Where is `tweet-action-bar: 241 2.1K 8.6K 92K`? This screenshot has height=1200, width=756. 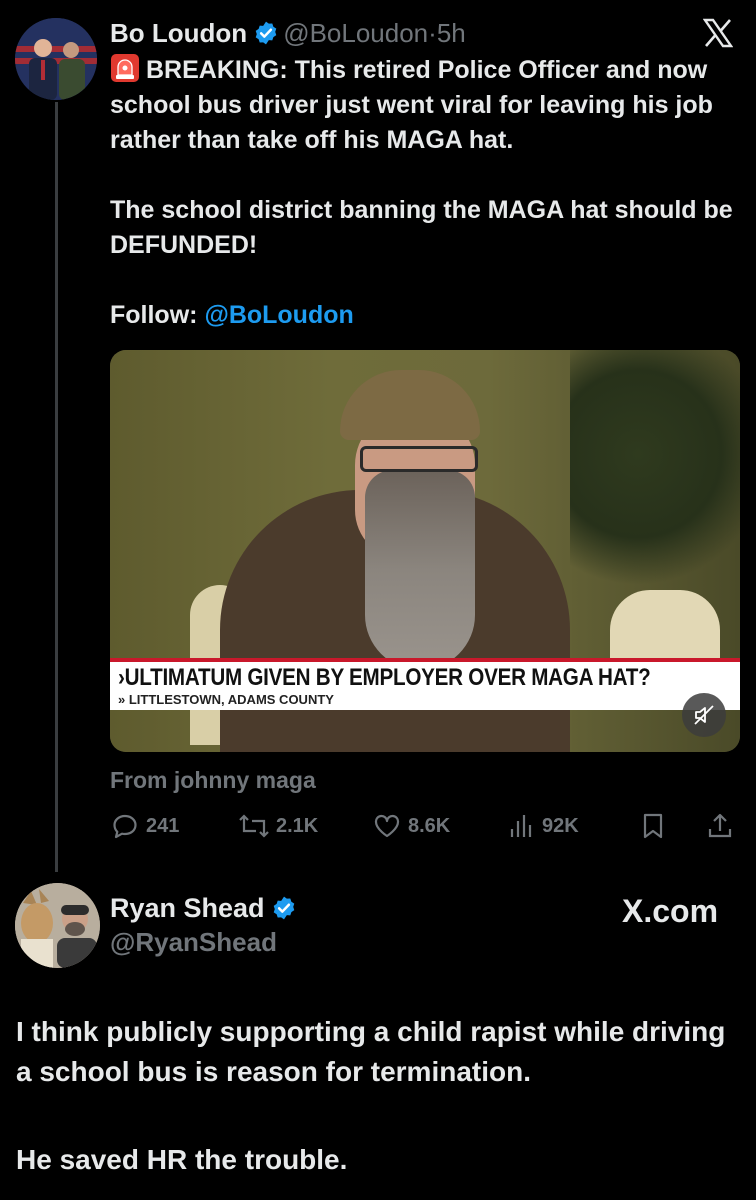
tweet-action-bar: 241 2.1K 8.6K 92K is located at coordinates (425, 826).